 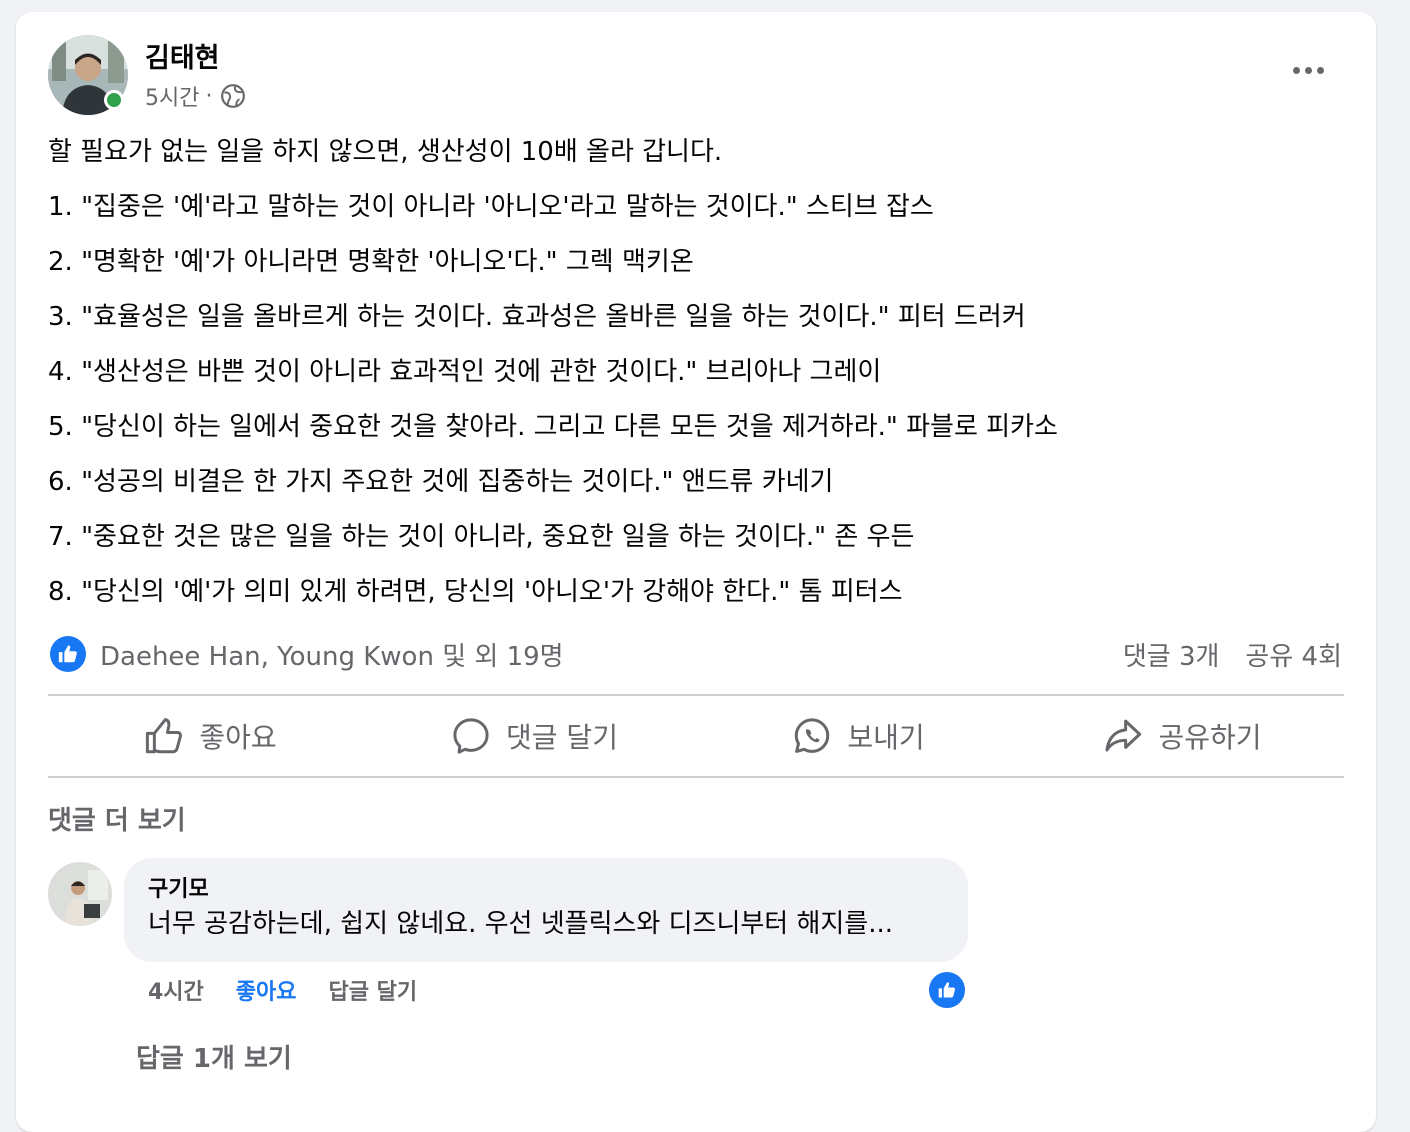 I want to click on view-more-comments-link: 댓글 더 보기, so click(x=117, y=818).